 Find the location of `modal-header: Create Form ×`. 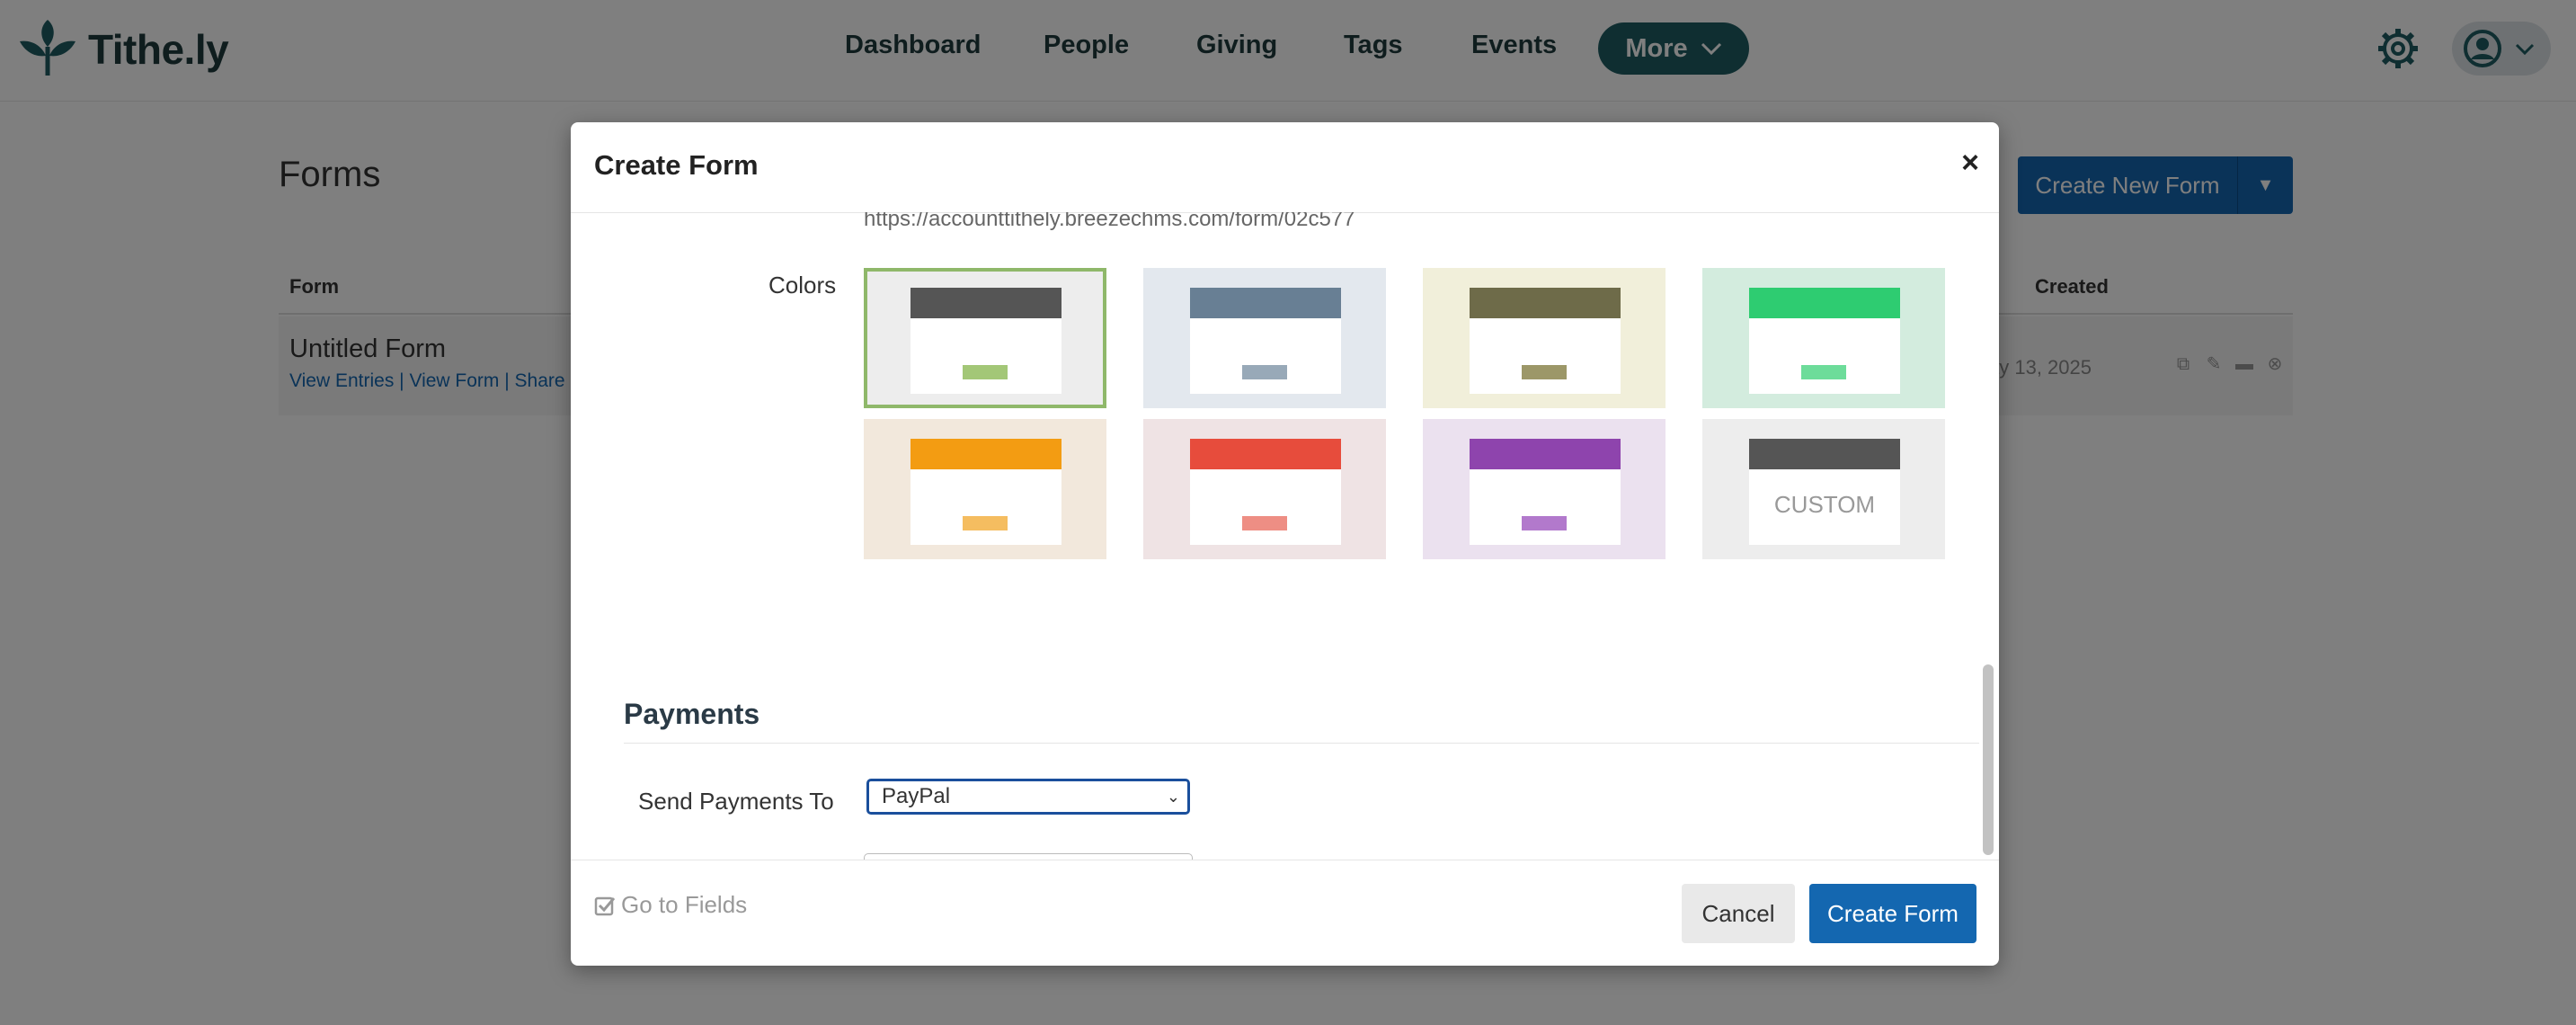

modal-header: Create Form × is located at coordinates (1285, 168).